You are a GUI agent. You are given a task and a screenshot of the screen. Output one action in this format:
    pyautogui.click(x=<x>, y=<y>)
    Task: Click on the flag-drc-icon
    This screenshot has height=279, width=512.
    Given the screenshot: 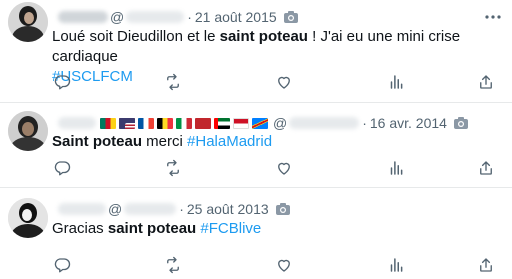 What is the action you would take?
    pyautogui.click(x=260, y=123)
    